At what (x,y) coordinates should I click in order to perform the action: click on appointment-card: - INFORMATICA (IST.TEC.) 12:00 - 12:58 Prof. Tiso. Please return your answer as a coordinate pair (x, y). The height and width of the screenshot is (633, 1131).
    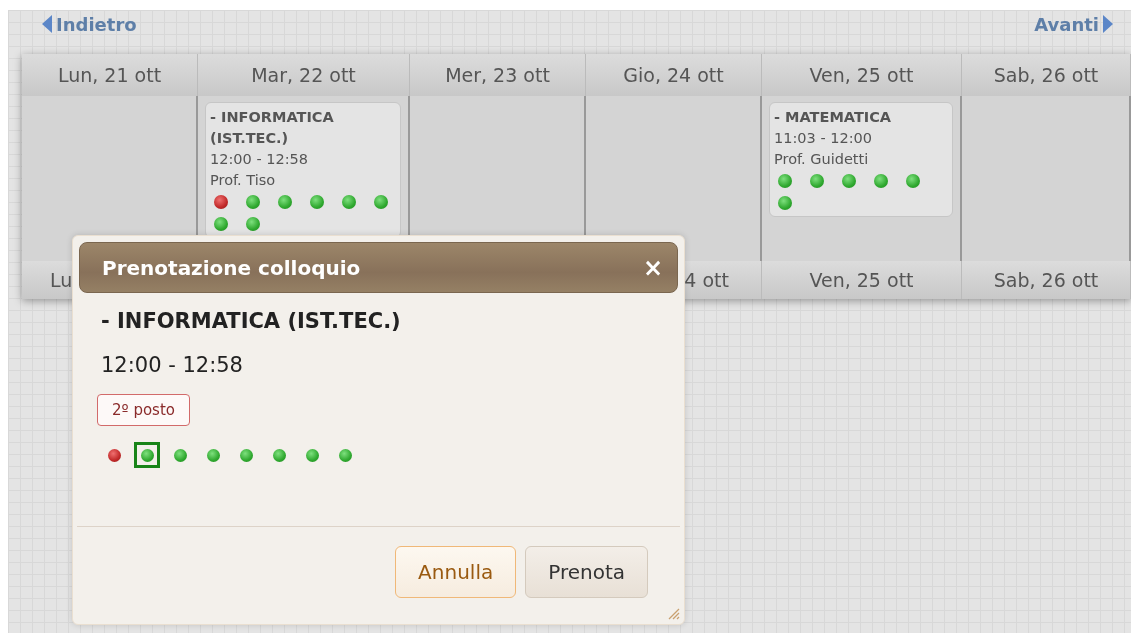
    Looking at the image, I should click on (303, 170).